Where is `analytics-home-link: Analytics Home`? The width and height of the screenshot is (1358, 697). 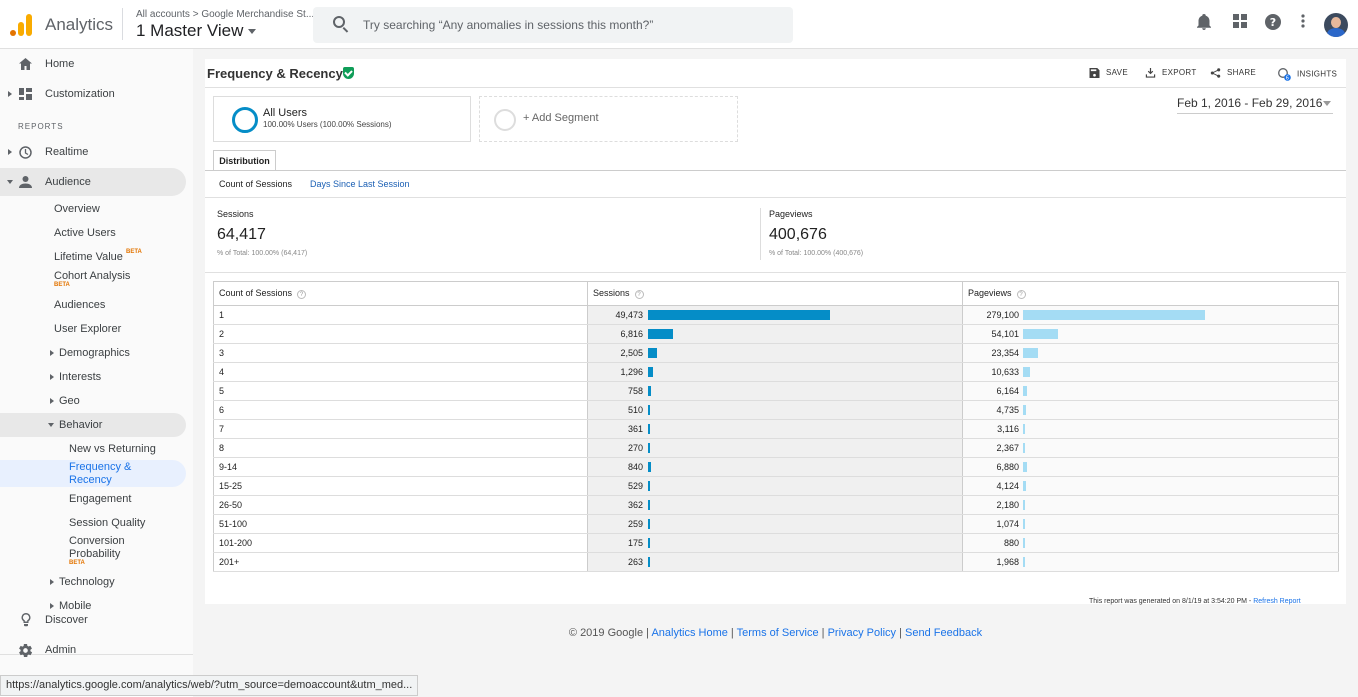 analytics-home-link: Analytics Home is located at coordinates (689, 633).